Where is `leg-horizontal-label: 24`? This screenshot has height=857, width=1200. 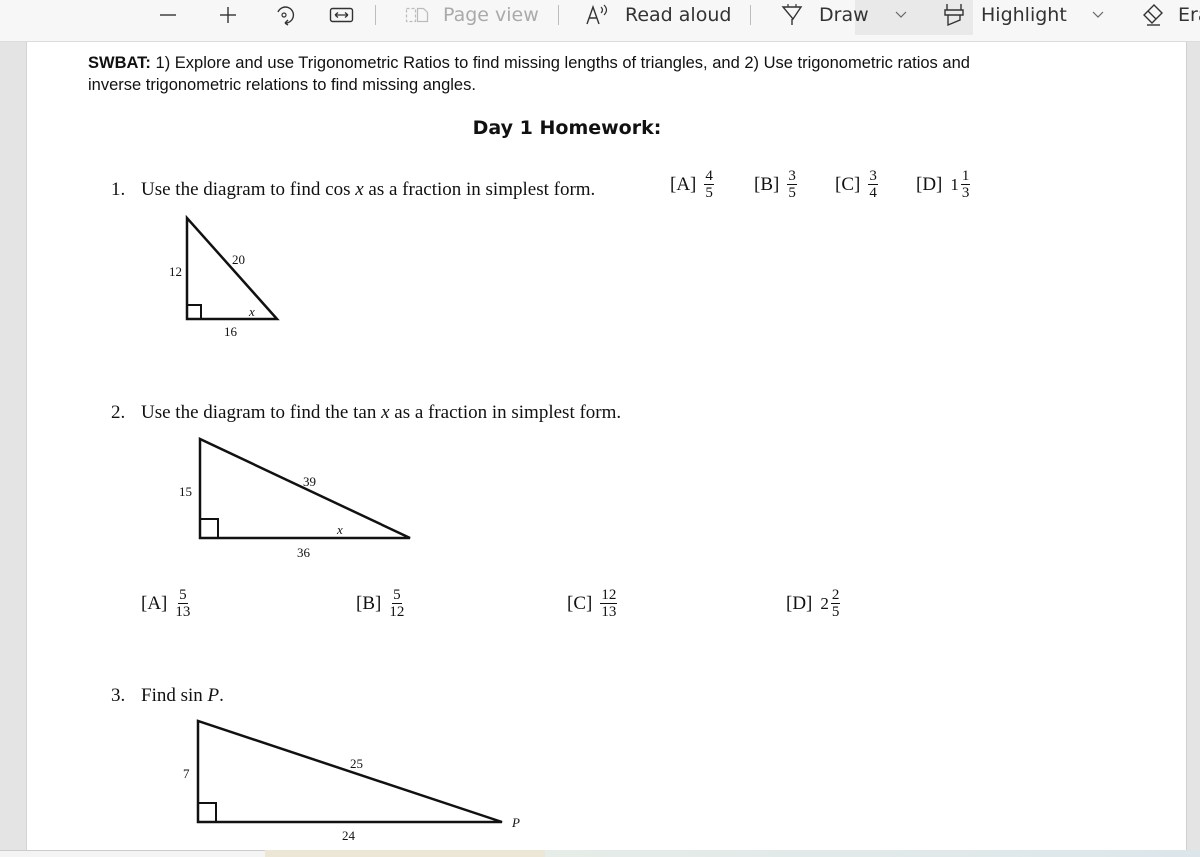 leg-horizontal-label: 24 is located at coordinates (349, 835).